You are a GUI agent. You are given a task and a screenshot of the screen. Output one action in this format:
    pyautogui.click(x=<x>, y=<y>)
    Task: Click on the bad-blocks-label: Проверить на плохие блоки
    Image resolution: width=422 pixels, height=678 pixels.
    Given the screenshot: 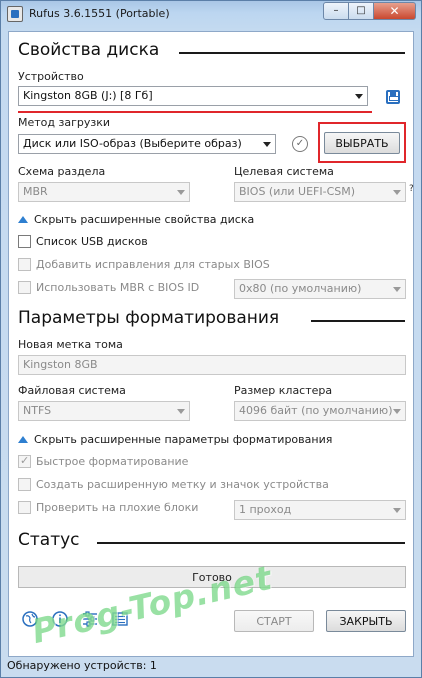 What is the action you would take?
    pyautogui.click(x=117, y=507)
    